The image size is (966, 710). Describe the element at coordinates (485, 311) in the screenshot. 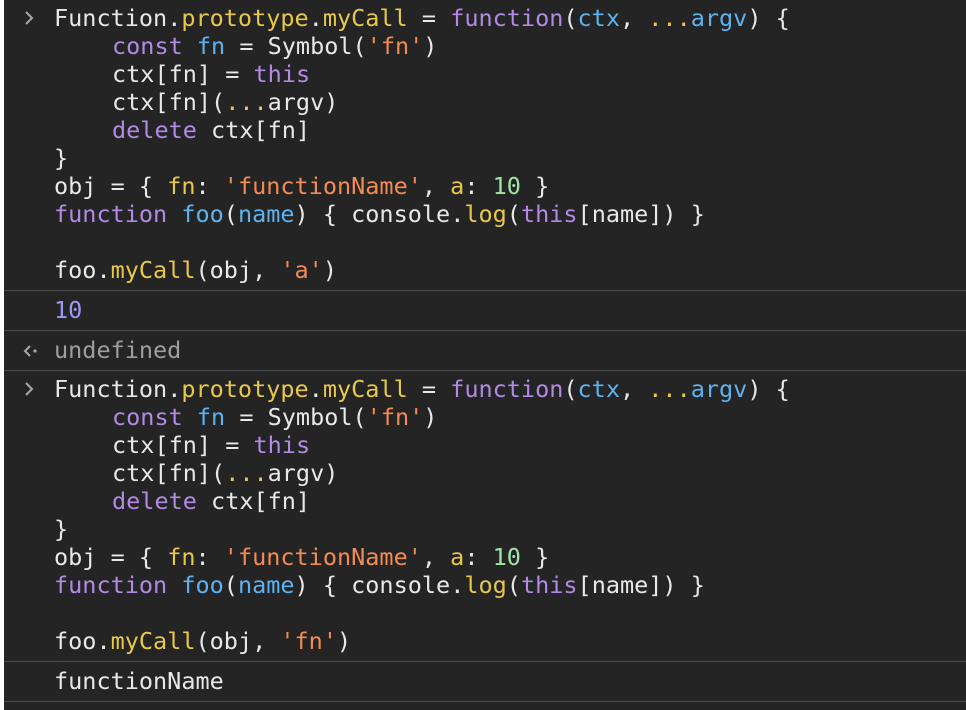

I see `console-log-entry: 10` at that location.